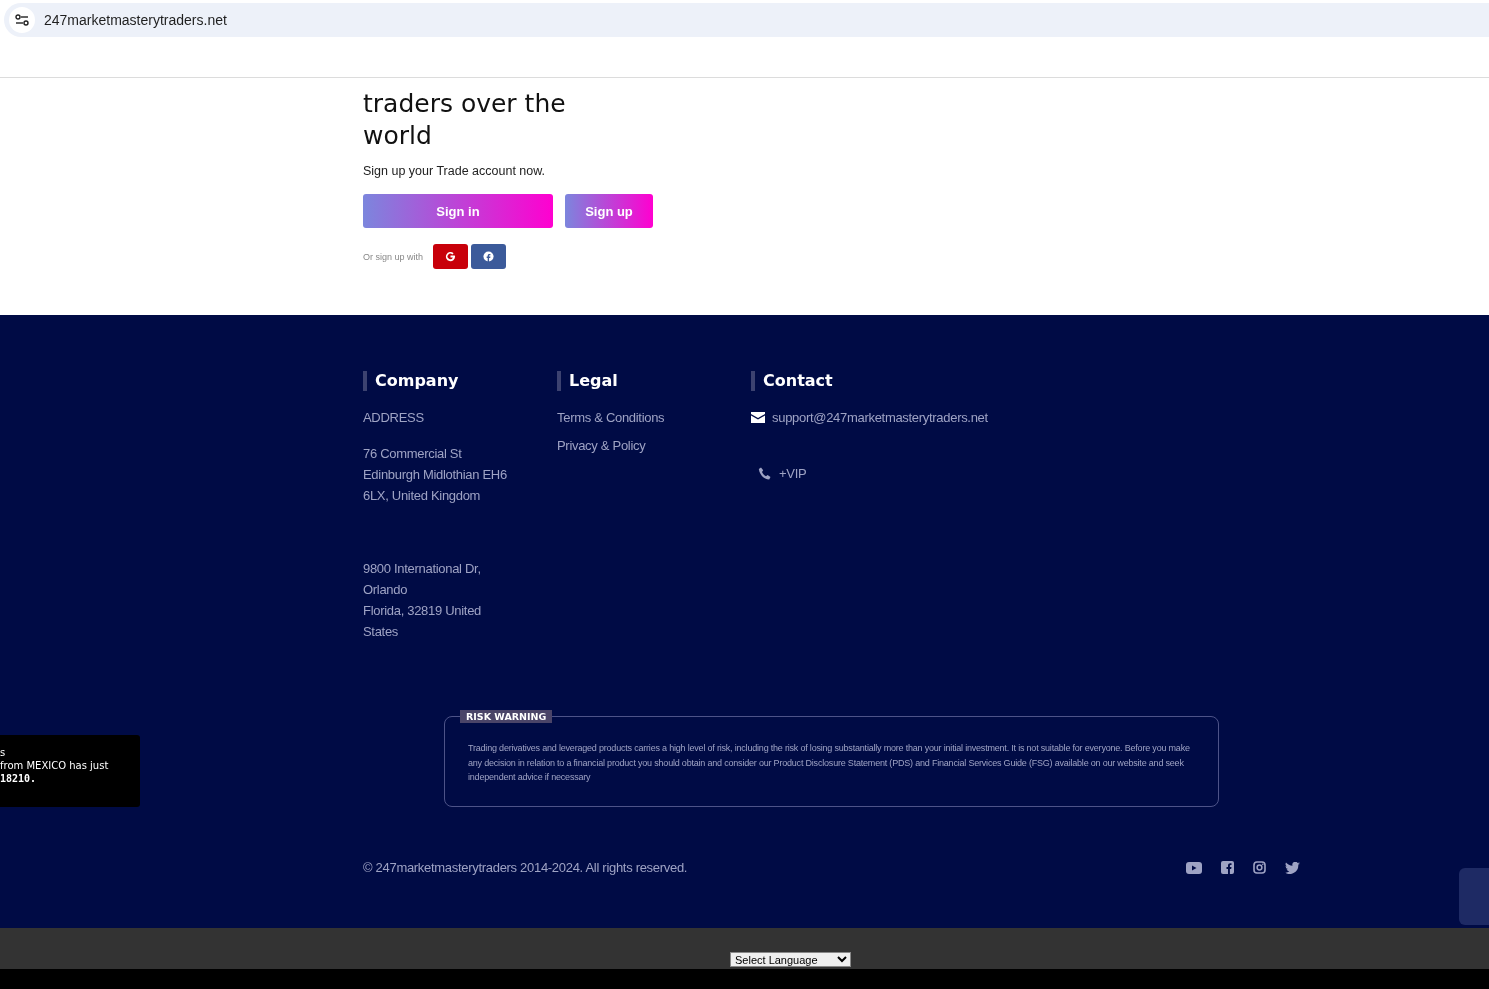 The width and height of the screenshot is (1489, 989). Describe the element at coordinates (19, 778) in the screenshot. I see `notification-text: 18210.` at that location.